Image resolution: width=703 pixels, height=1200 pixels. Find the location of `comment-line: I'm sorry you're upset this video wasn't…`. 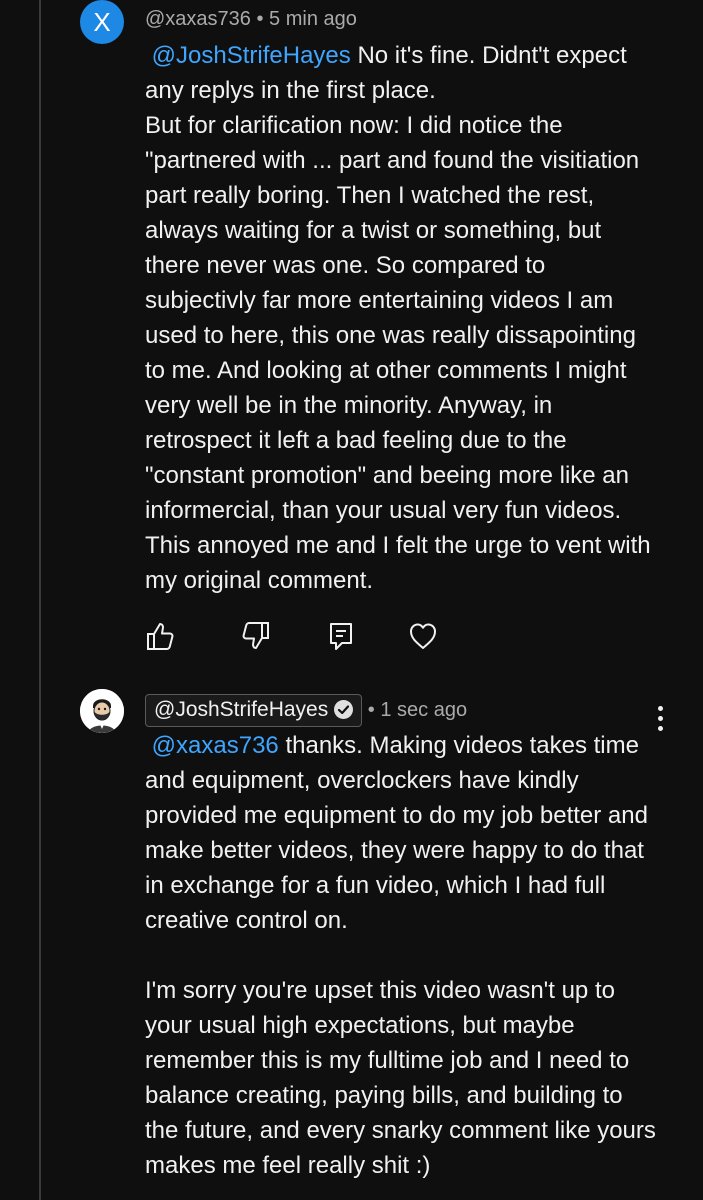

comment-line: I'm sorry you're upset this video wasn't… is located at coordinates (380, 990).